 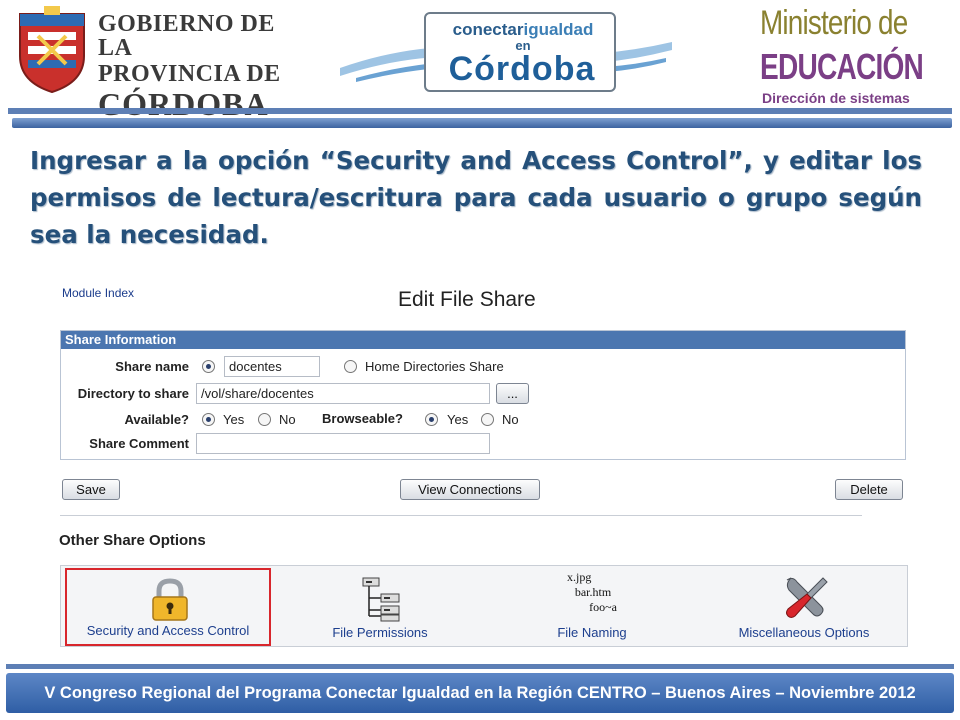 I want to click on miscellaneous-options-option: Miscellaneous Options, so click(x=804, y=607).